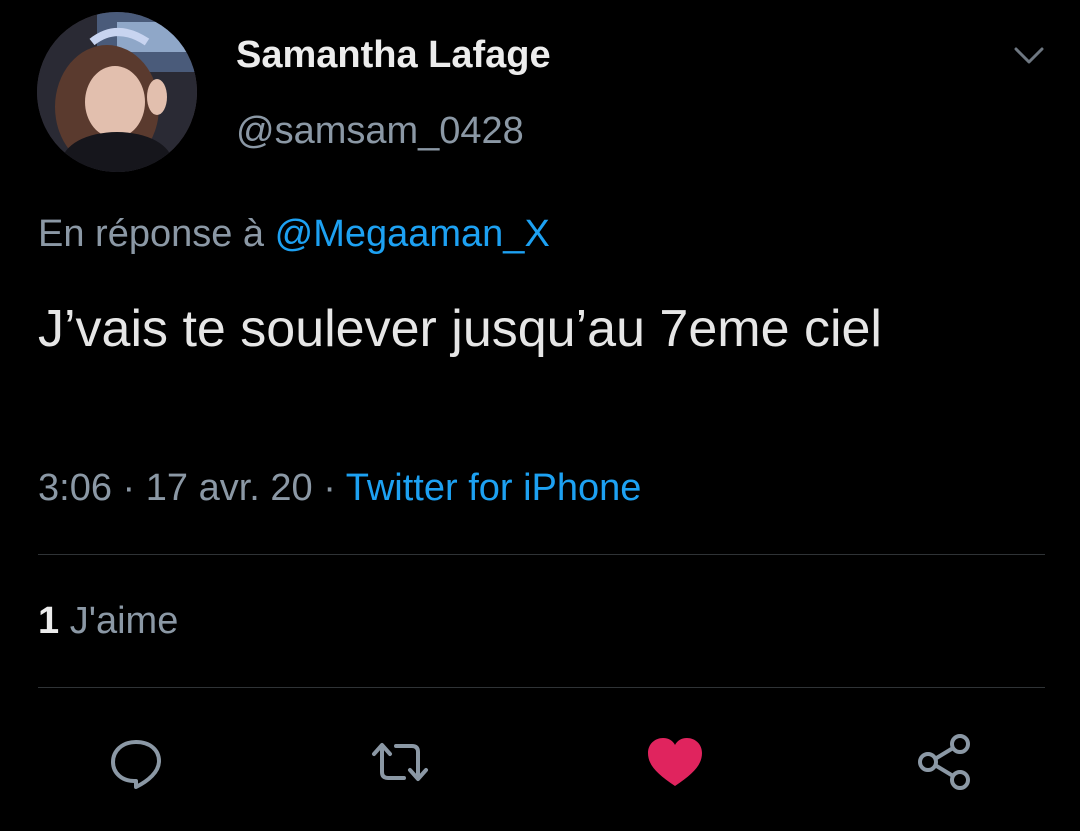  Describe the element at coordinates (494, 488) in the screenshot. I see `tweet-source-link: Twitter for iPhone` at that location.